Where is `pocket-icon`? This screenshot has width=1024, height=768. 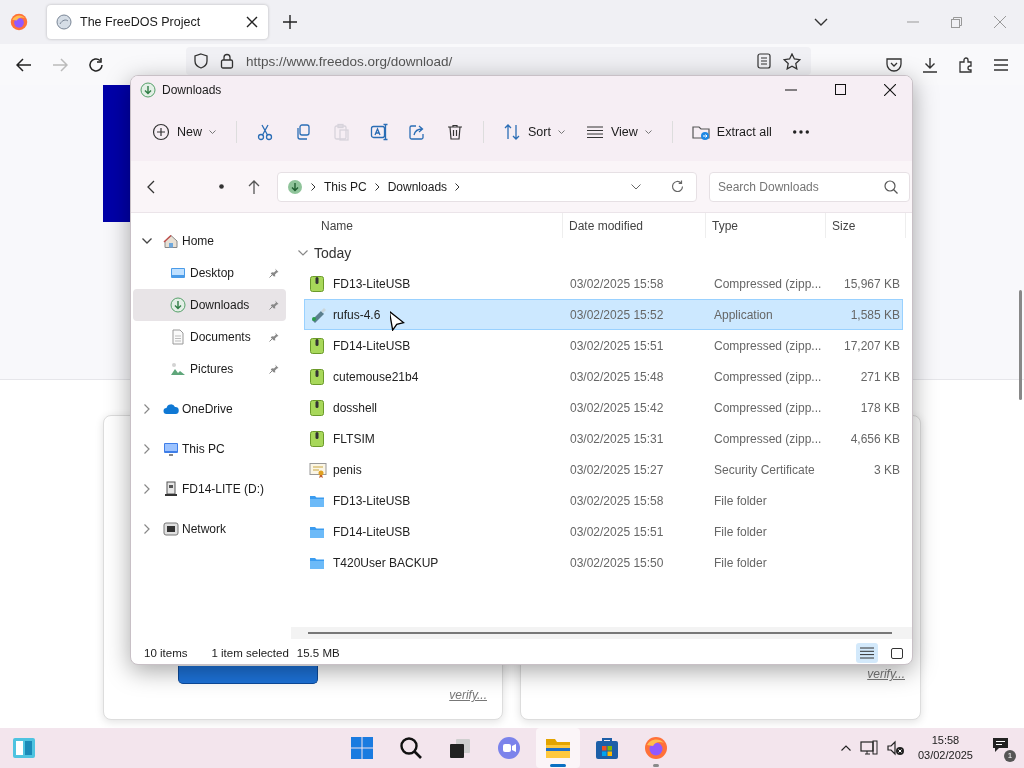 pocket-icon is located at coordinates (894, 64).